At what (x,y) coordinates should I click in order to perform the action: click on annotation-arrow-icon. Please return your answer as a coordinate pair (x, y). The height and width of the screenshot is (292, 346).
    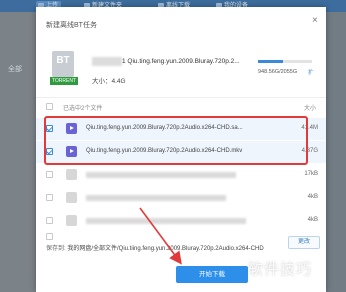
    Looking at the image, I should click on (160, 236).